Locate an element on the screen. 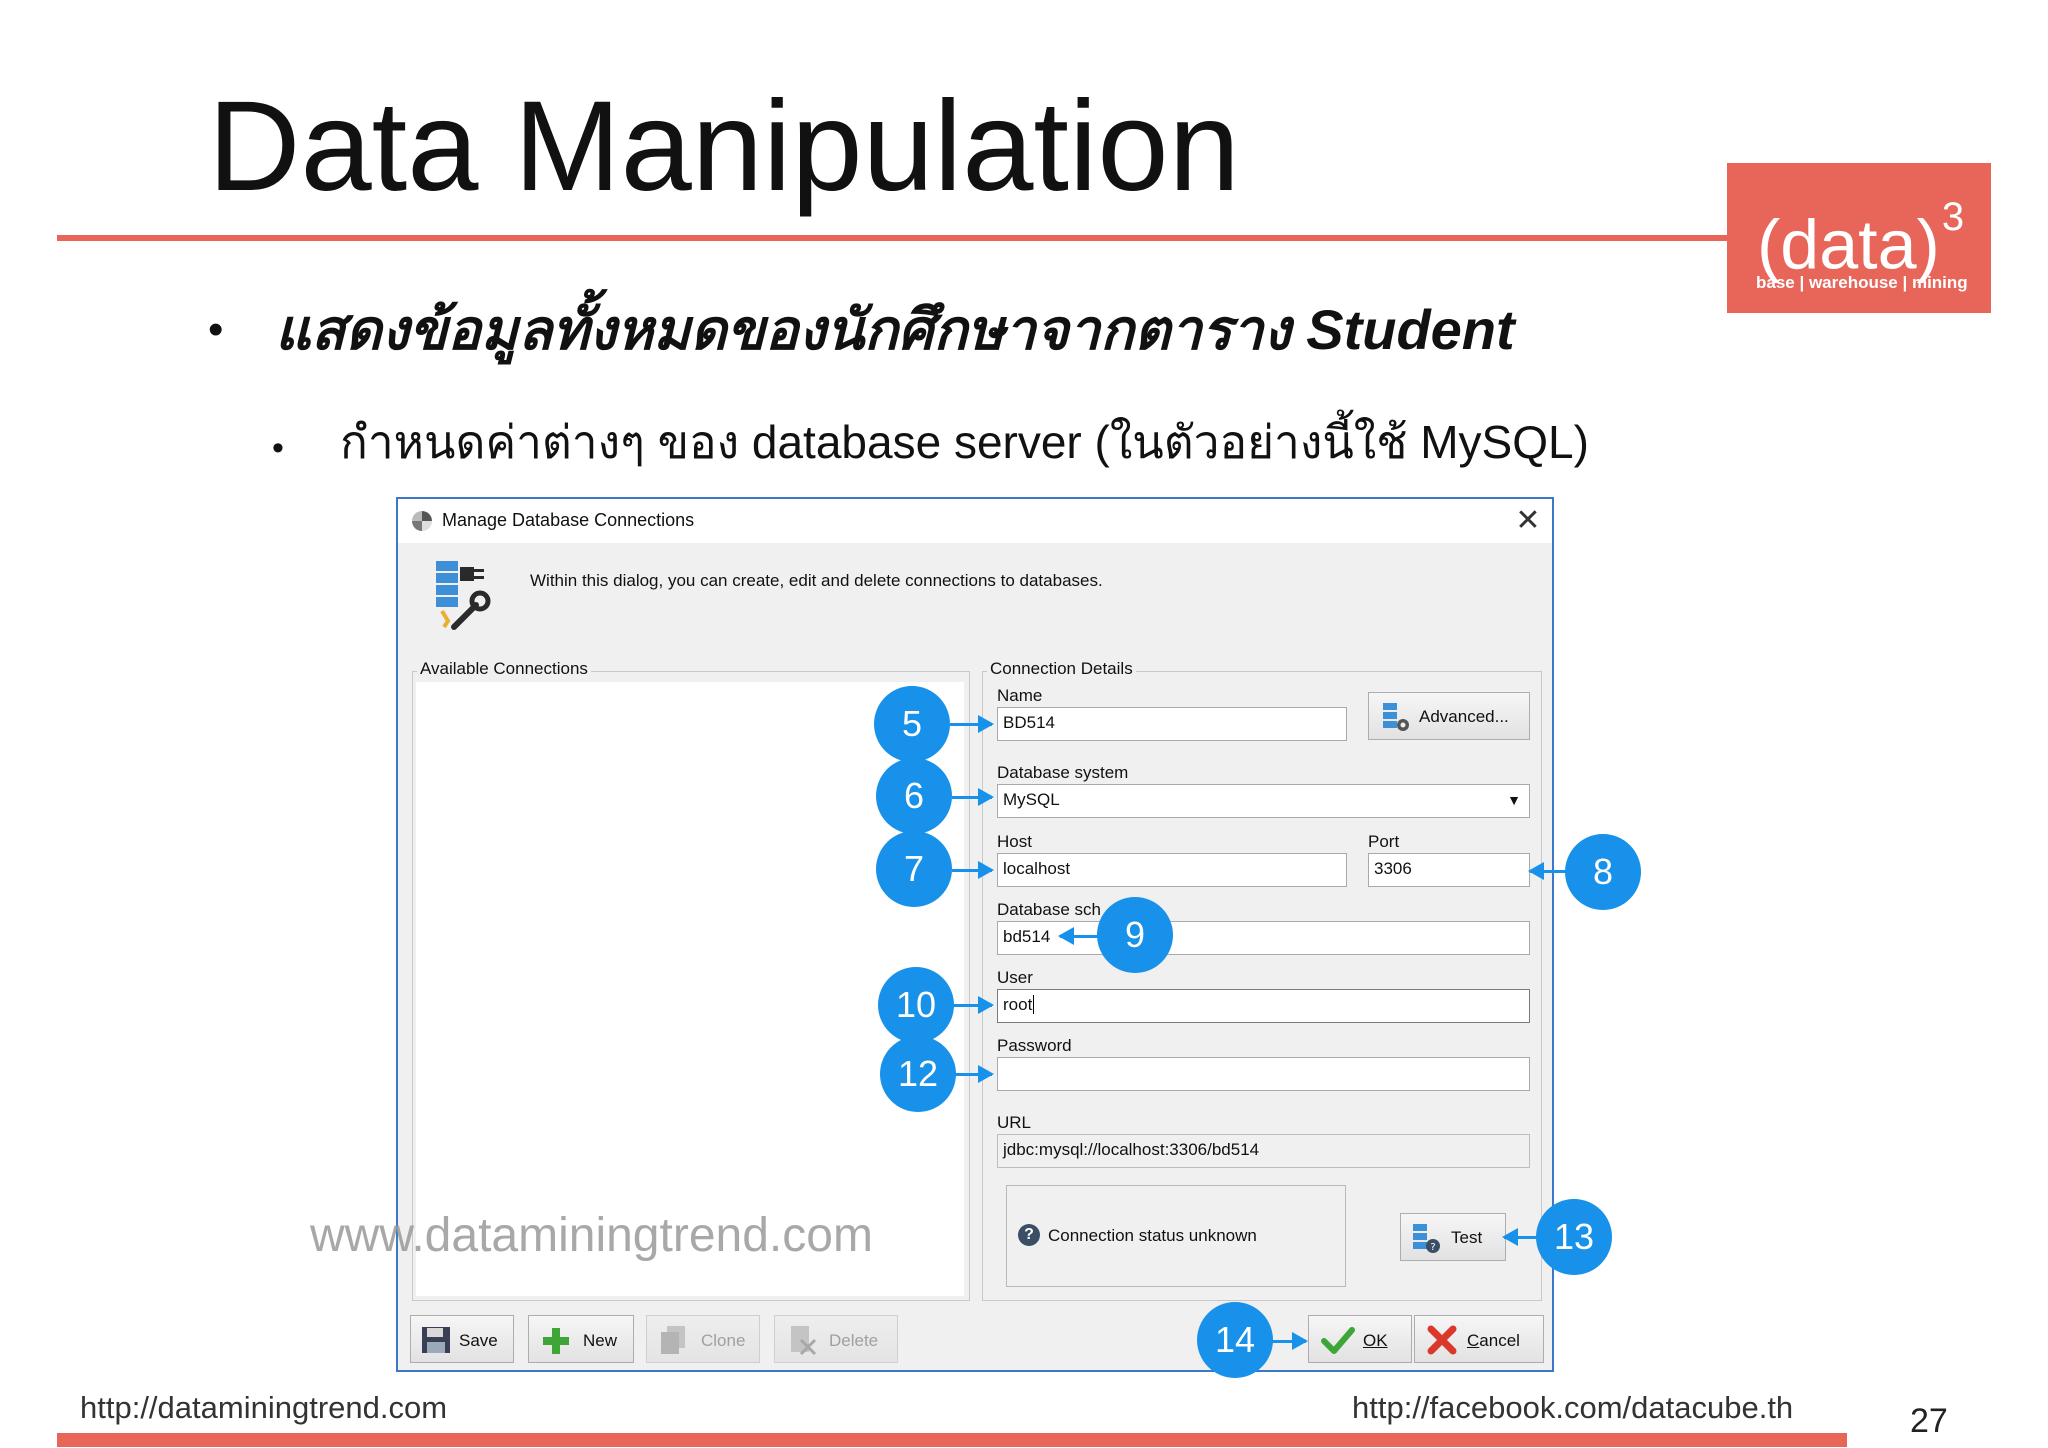  plus-icon is located at coordinates (556, 1341).